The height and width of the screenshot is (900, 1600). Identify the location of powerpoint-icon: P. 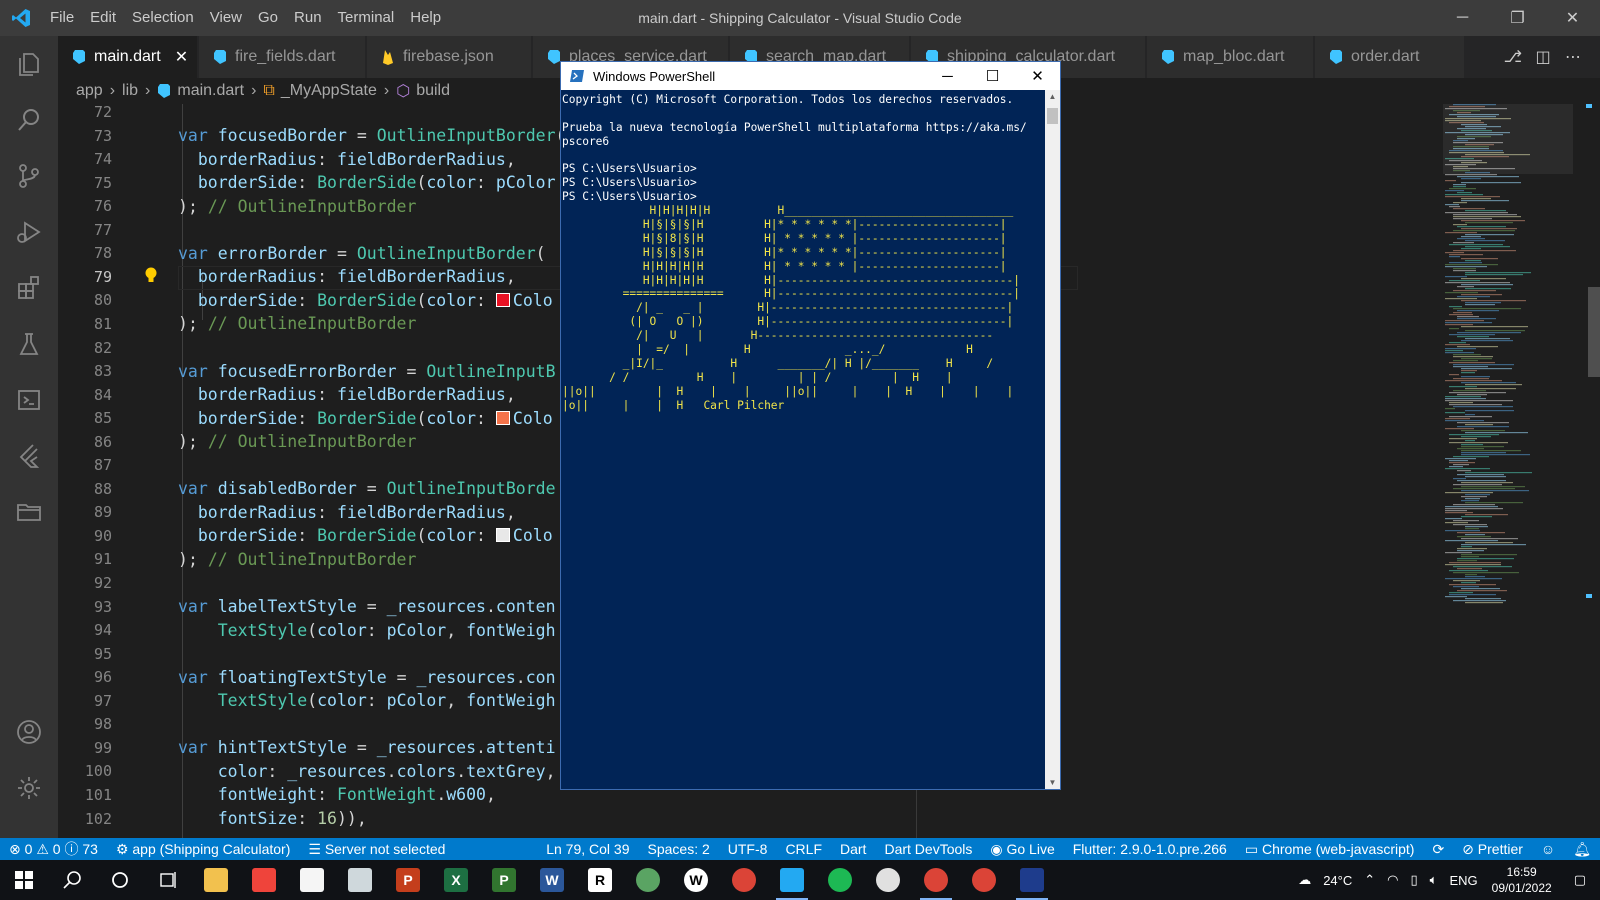
(408, 880).